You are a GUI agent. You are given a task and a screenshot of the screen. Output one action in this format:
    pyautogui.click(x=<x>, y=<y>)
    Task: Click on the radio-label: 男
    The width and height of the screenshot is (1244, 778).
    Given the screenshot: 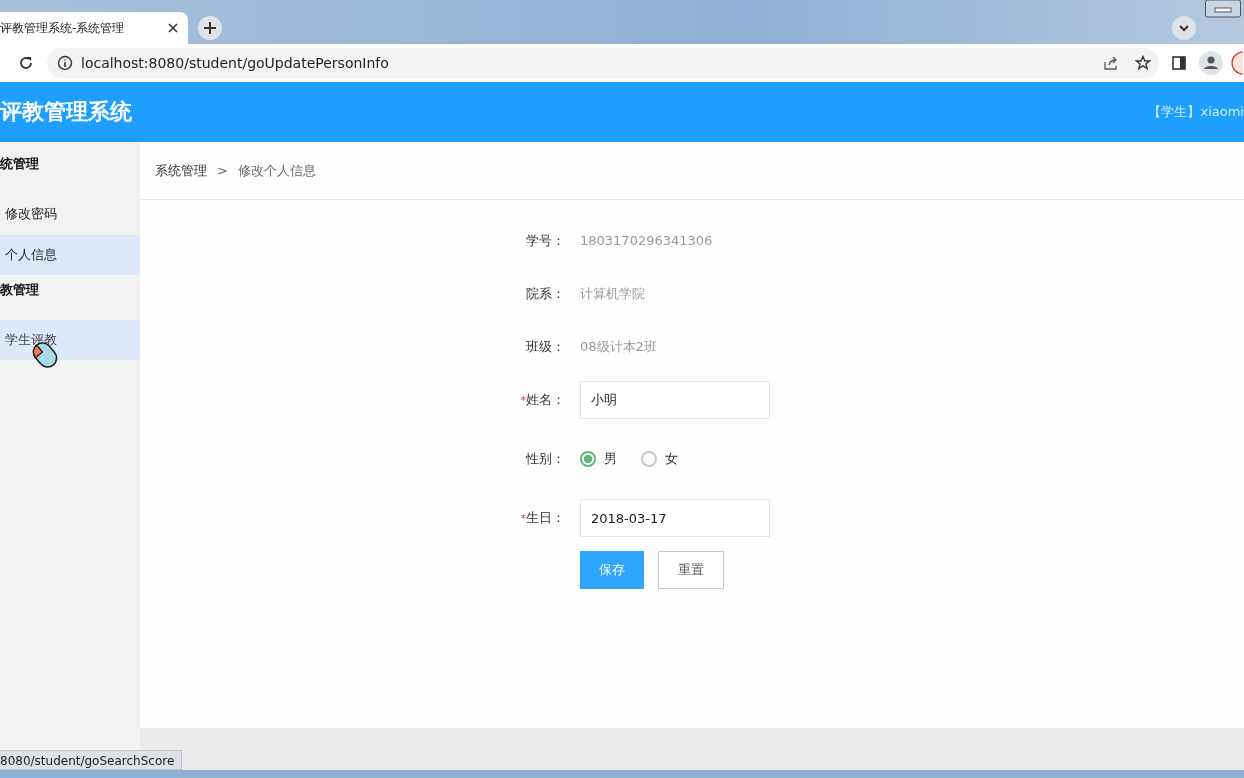 What is the action you would take?
    pyautogui.click(x=610, y=459)
    